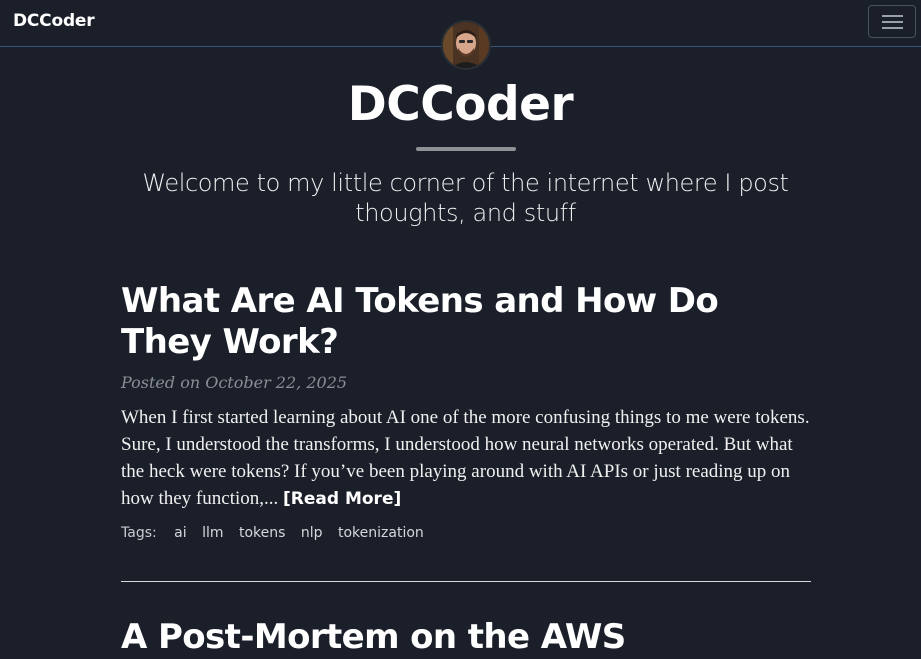 The width and height of the screenshot is (921, 659). I want to click on tag-link: tokenization, so click(381, 533).